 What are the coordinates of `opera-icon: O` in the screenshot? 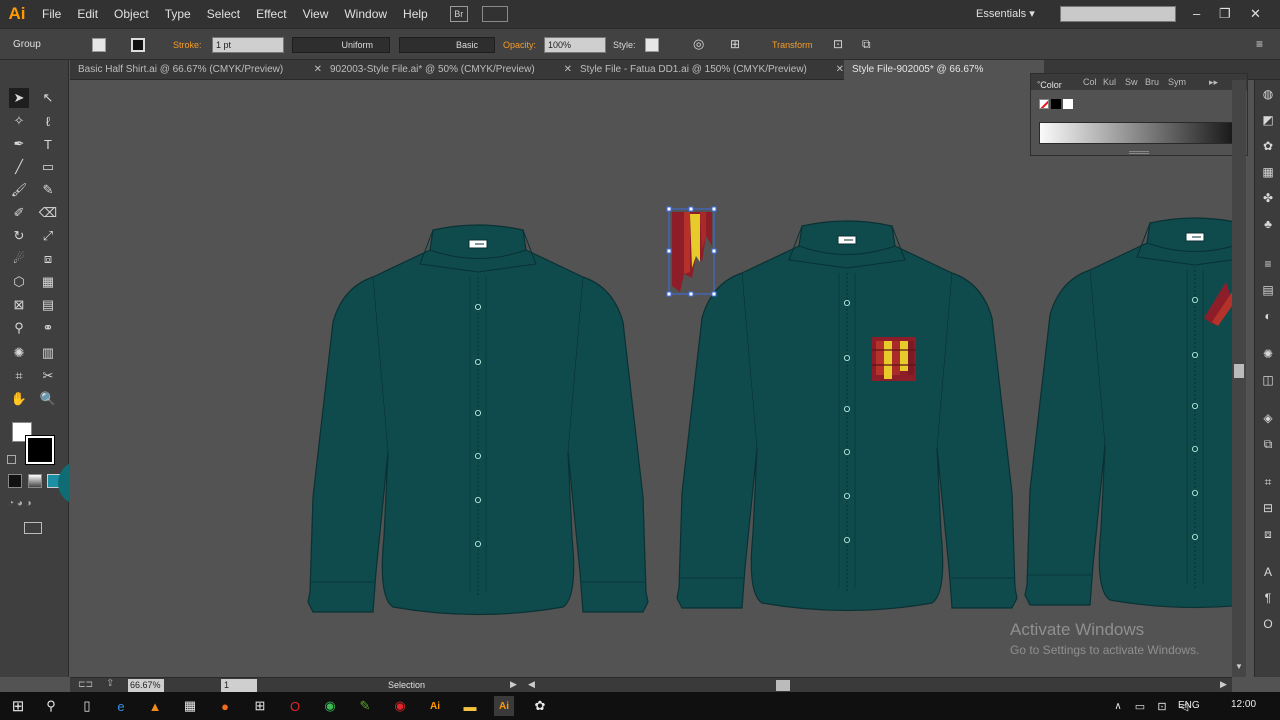 It's located at (295, 706).